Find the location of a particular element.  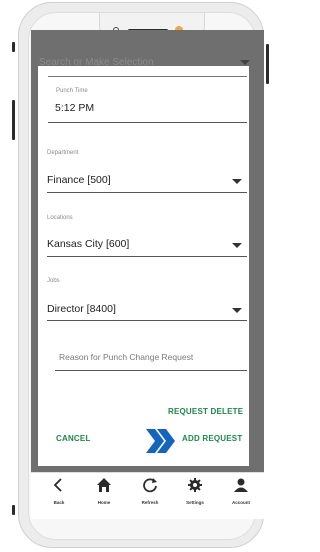

punch-time-field: 5:12 PM is located at coordinates (74, 108).